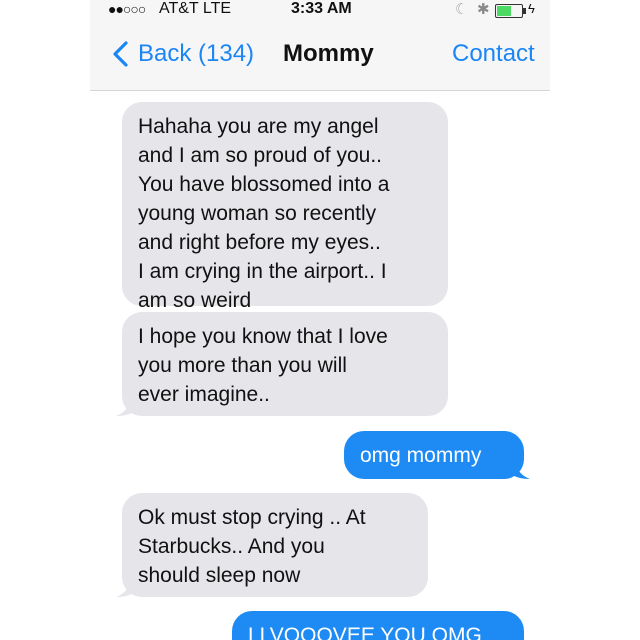 The image size is (640, 640). What do you see at coordinates (242, 365) in the screenshot?
I see `message-text-line: you more than you will` at bounding box center [242, 365].